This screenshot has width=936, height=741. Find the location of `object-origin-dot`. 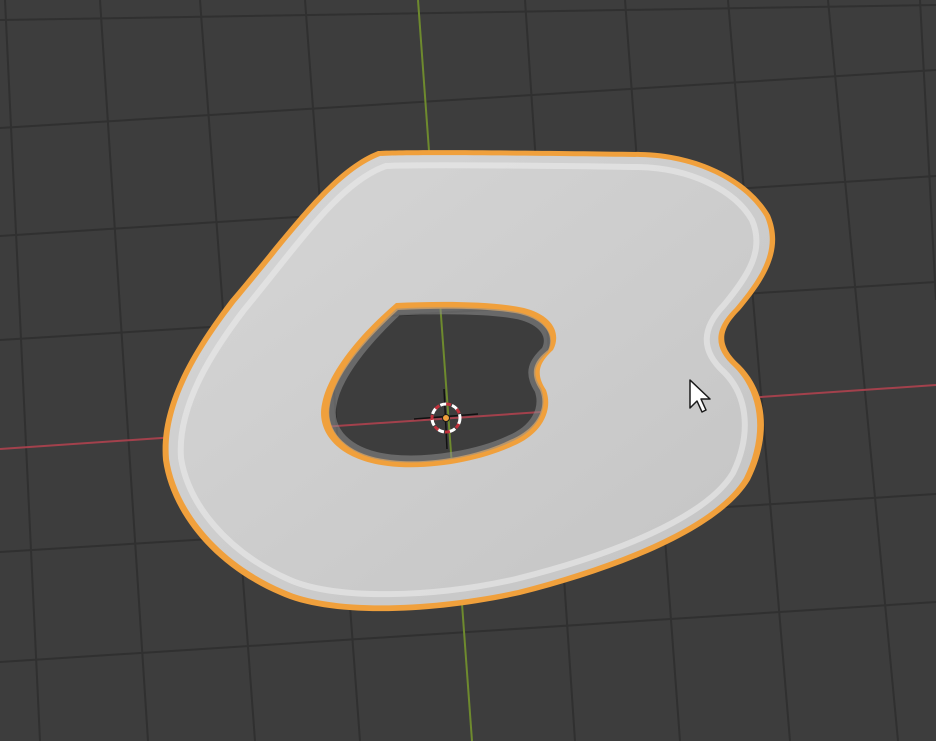

object-origin-dot is located at coordinates (446, 418).